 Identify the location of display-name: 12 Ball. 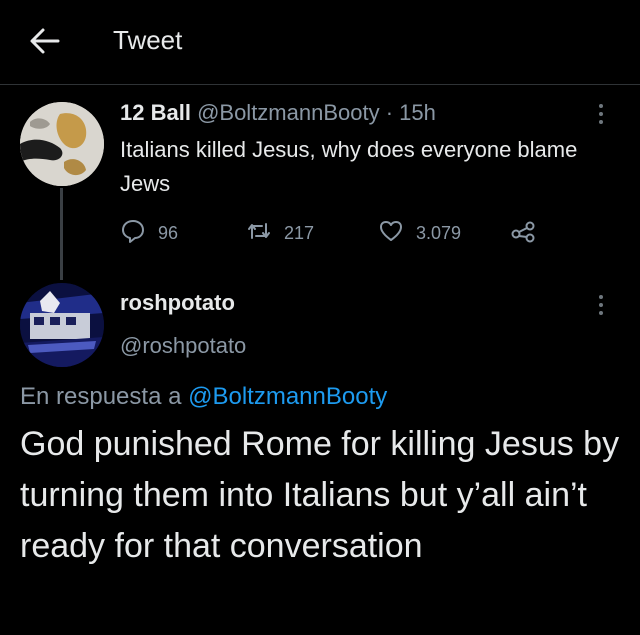
(155, 112).